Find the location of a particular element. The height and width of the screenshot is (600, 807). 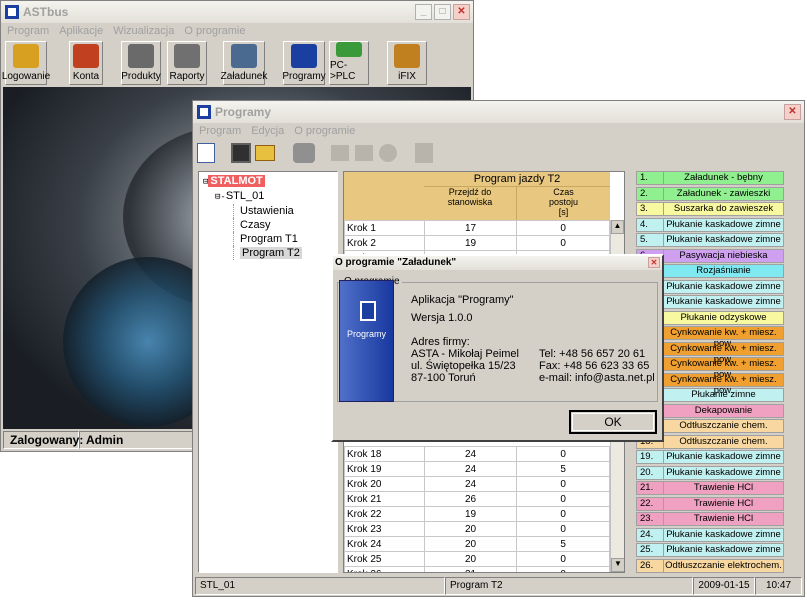

tree-item-ustawienia: Ustawienia is located at coordinates (283, 211).